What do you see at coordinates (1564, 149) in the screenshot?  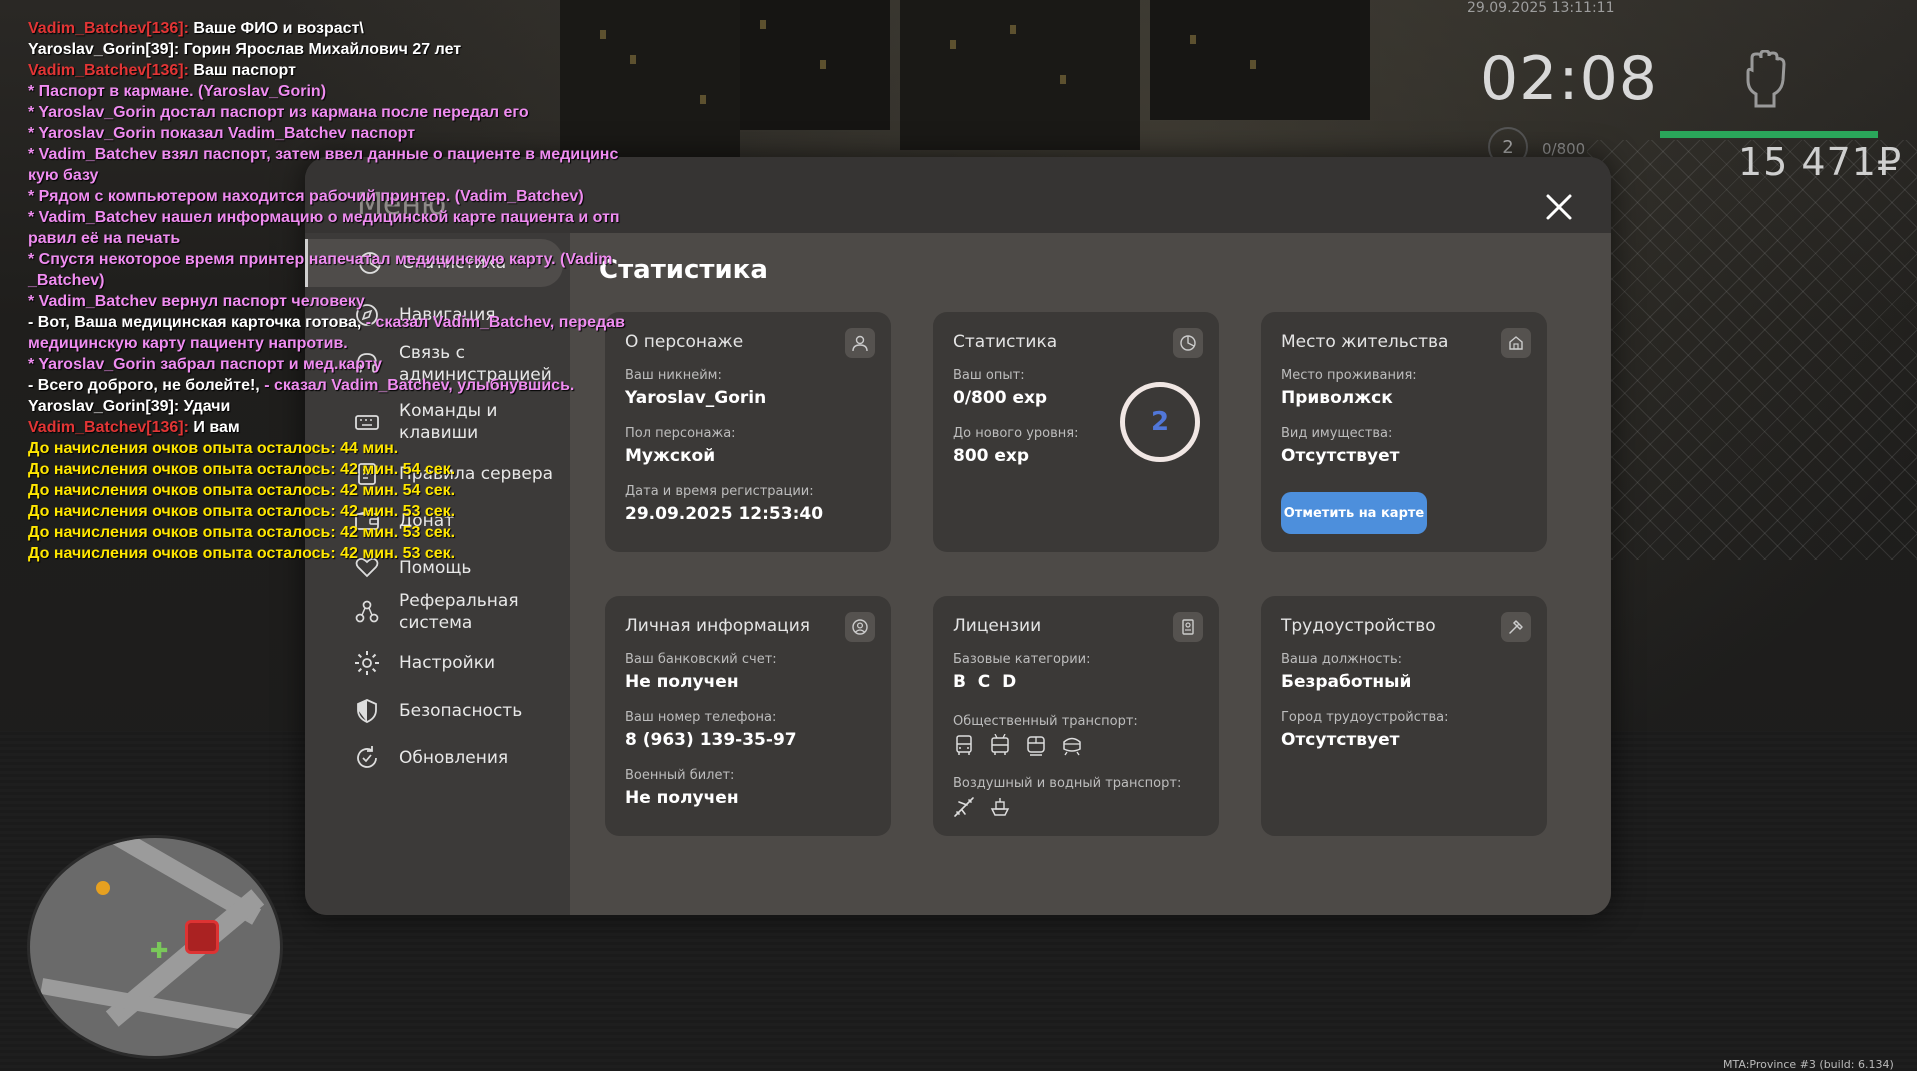 I see `hud-exp: 0/800` at bounding box center [1564, 149].